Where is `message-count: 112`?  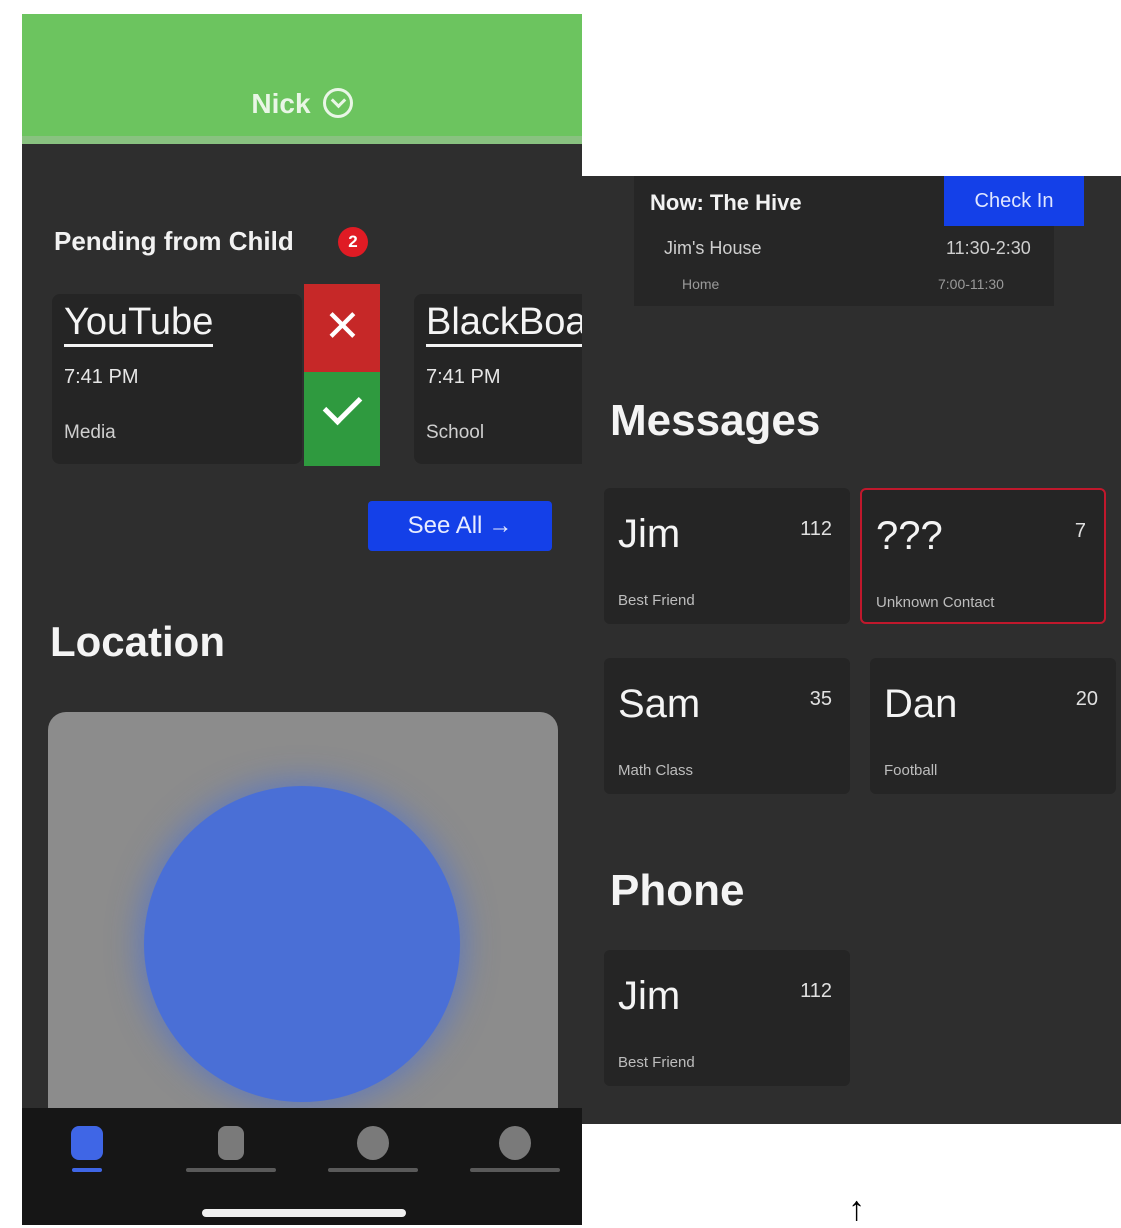
message-count: 112 is located at coordinates (816, 529).